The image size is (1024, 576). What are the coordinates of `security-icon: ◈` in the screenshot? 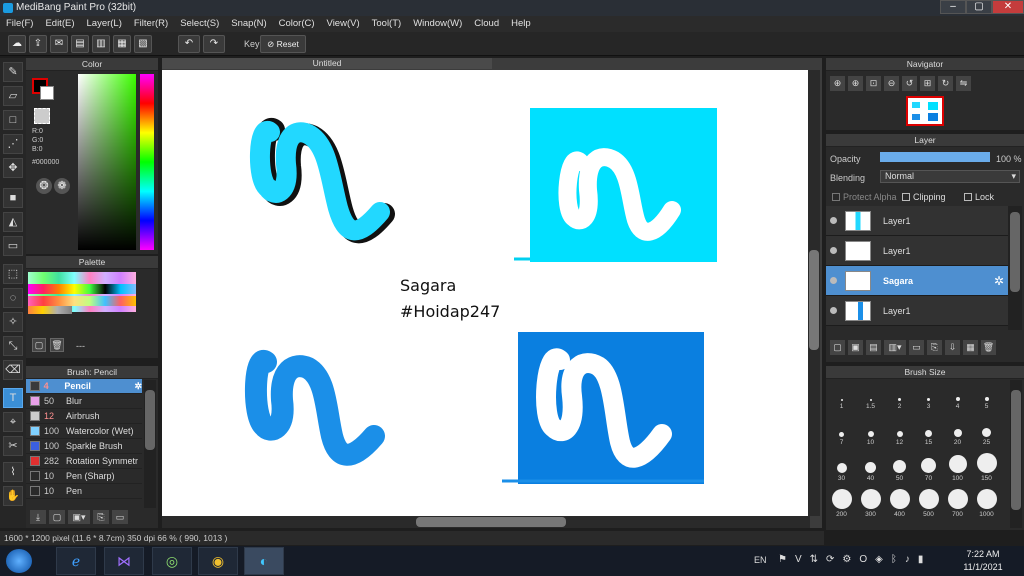 It's located at (879, 559).